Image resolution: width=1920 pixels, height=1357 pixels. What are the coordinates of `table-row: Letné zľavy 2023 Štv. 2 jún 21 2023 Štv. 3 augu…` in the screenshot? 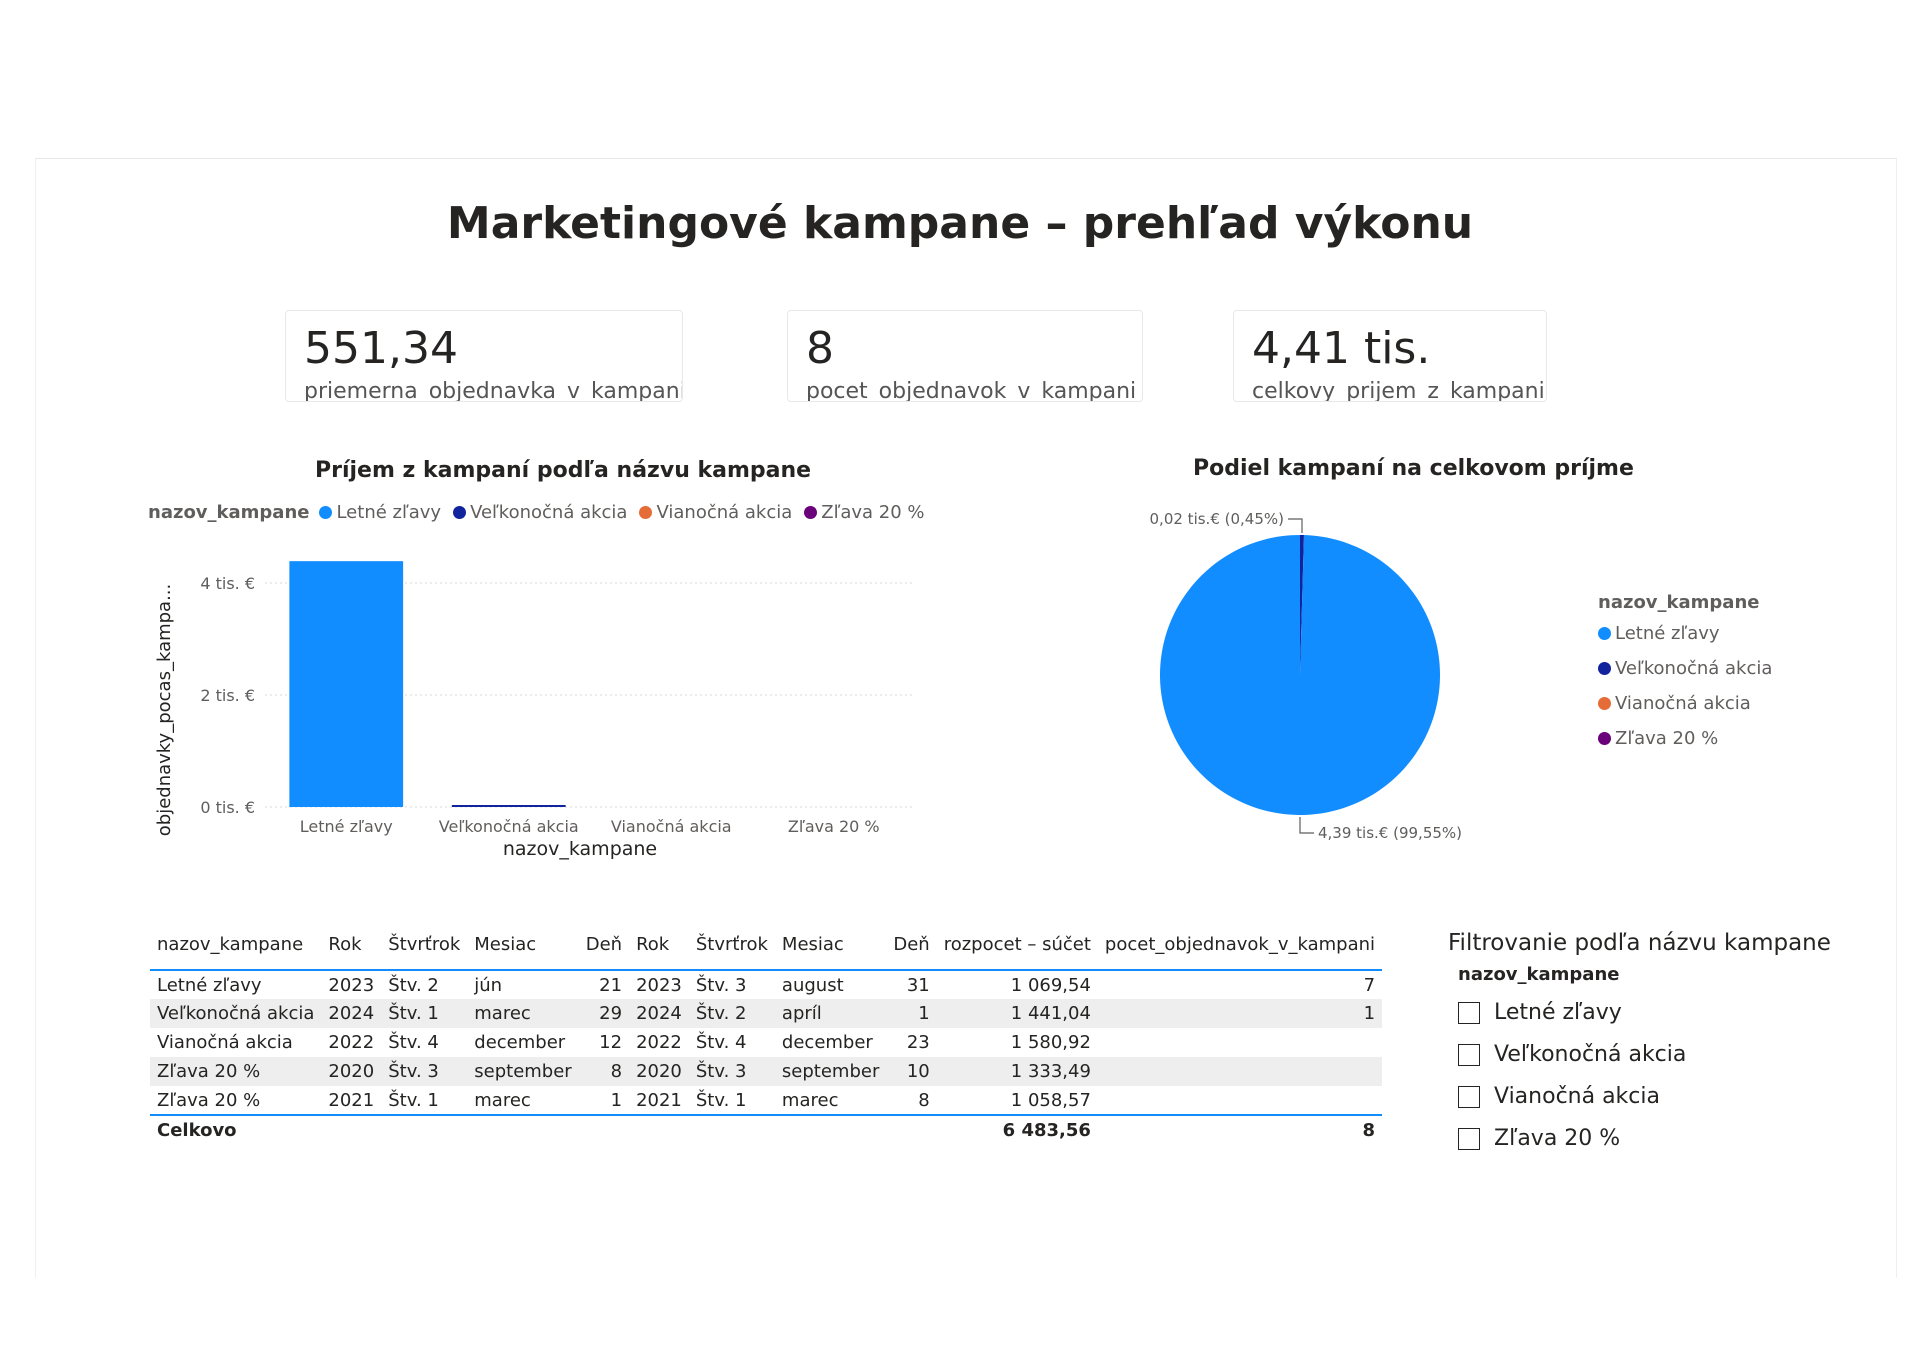 It's located at (766, 984).